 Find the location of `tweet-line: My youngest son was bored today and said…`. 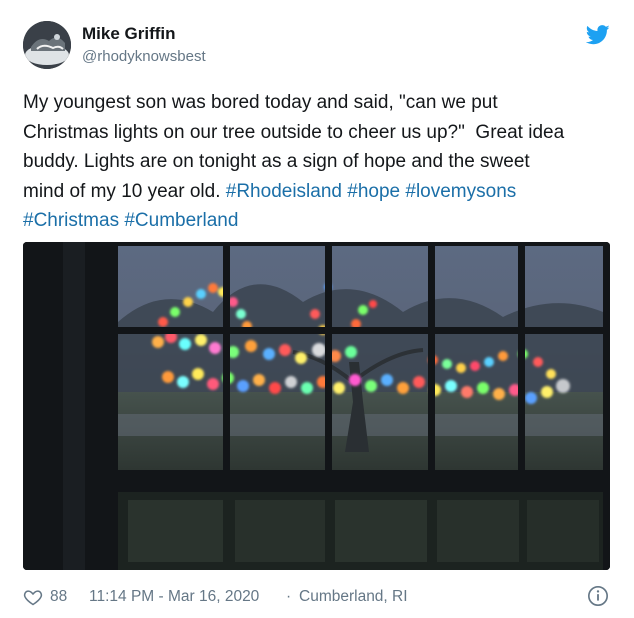

tweet-line: My youngest son was bored today and said… is located at coordinates (260, 102).